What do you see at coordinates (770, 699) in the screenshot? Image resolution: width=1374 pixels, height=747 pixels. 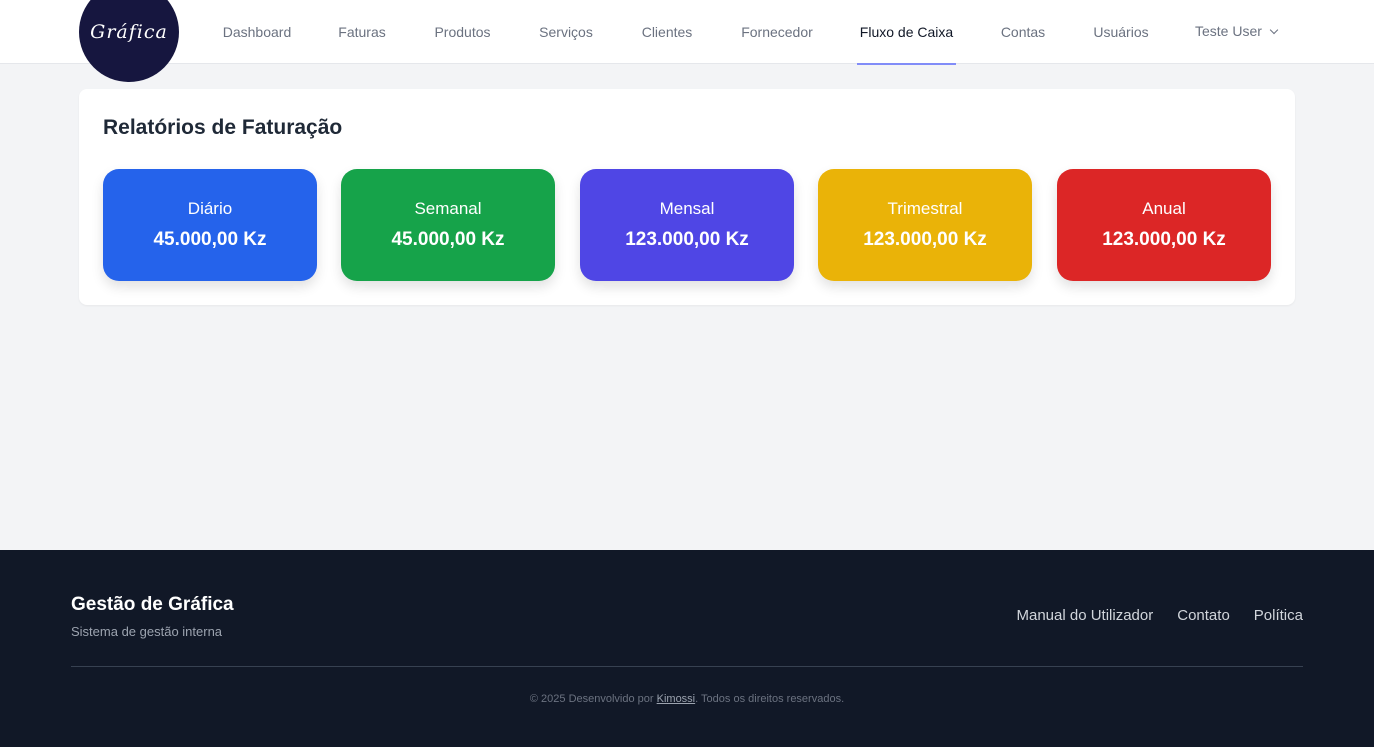 I see `copyright-suffix: . Todos os direitos reservados.` at bounding box center [770, 699].